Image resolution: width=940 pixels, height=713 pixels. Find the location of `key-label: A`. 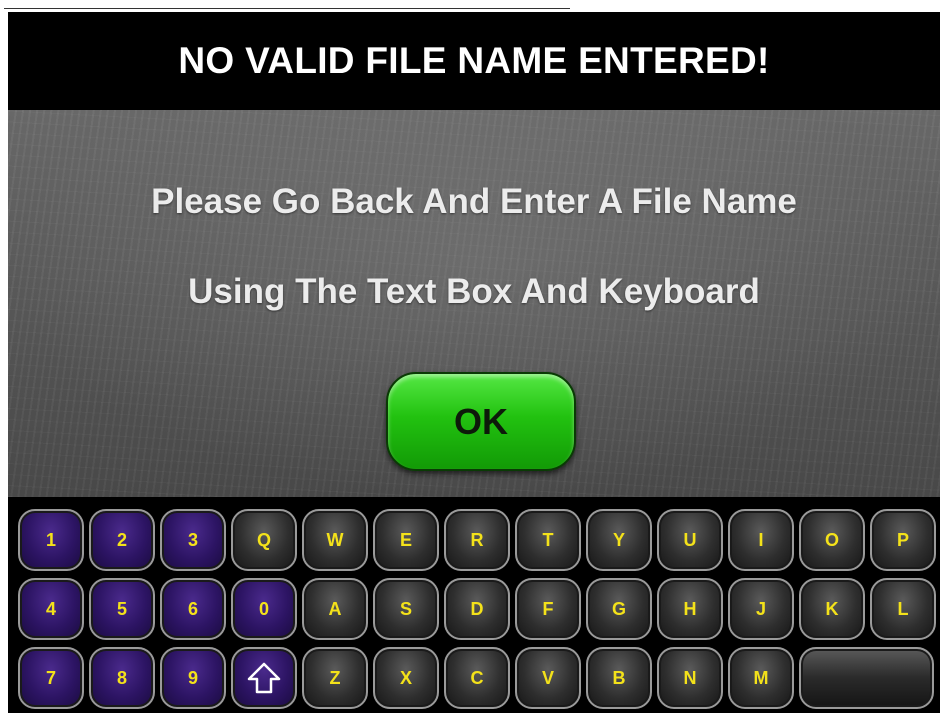

key-label: A is located at coordinates (335, 608).